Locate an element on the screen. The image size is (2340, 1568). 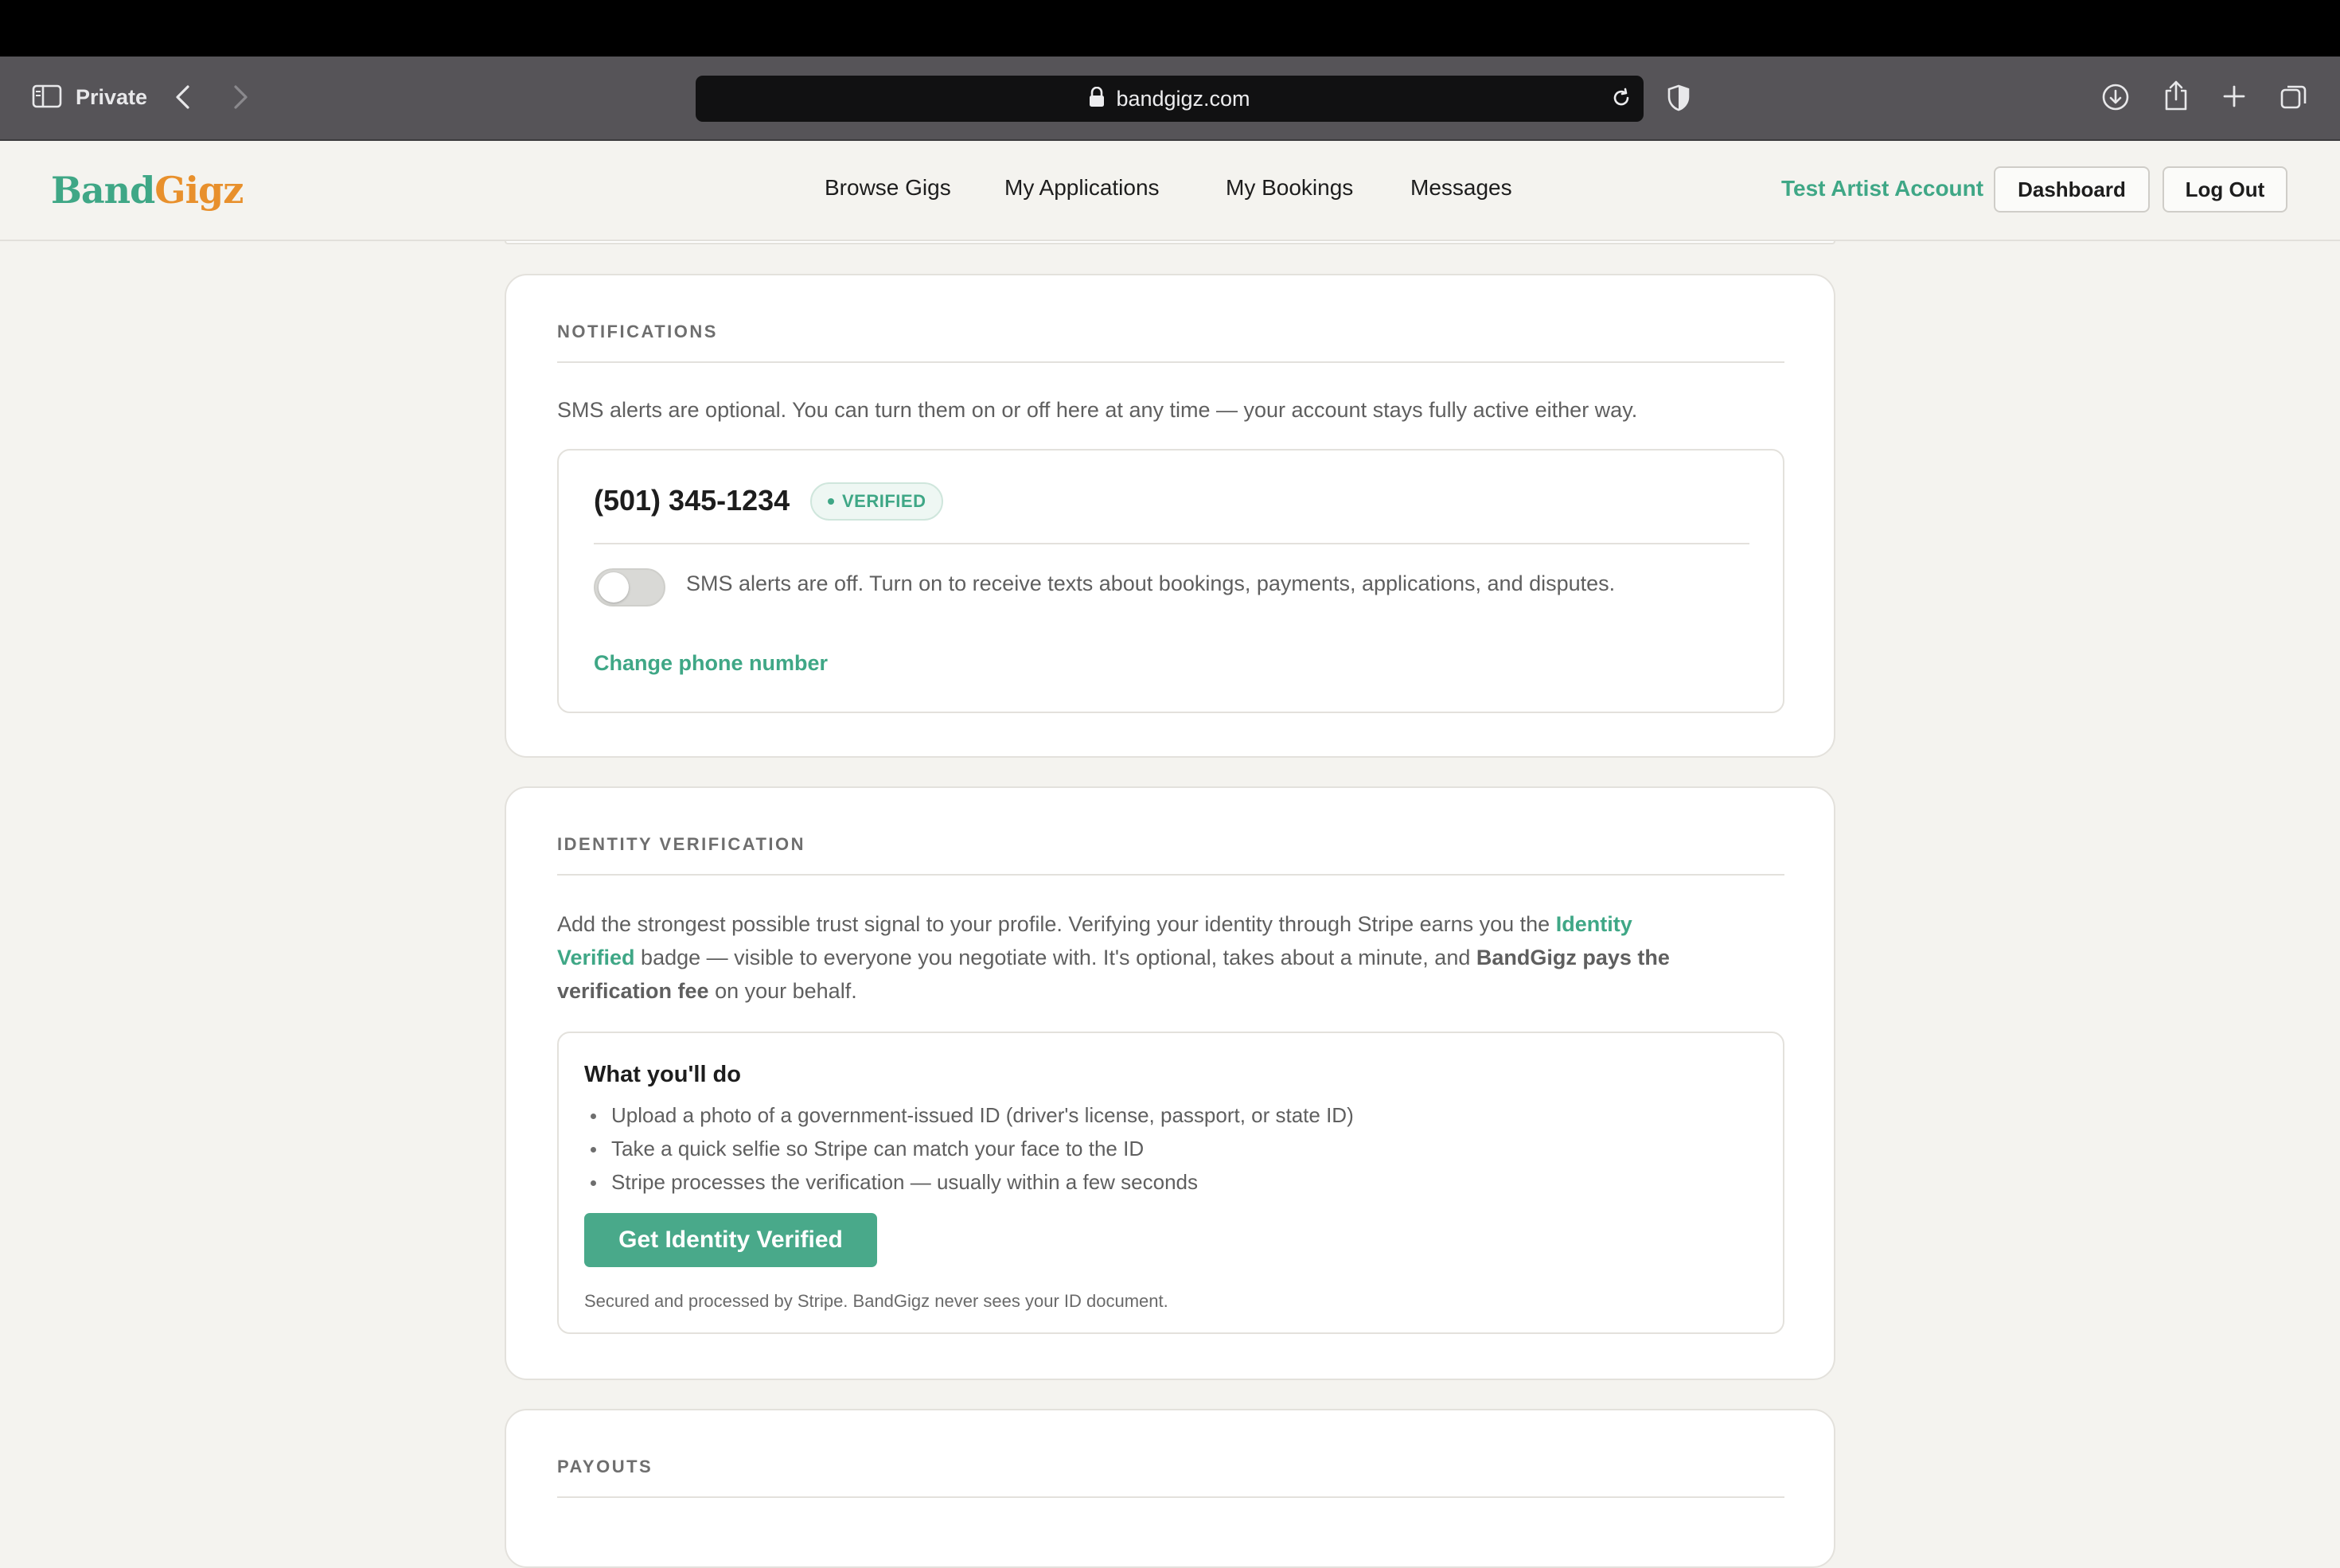
account-name-link: Test Artist Account is located at coordinates (1882, 188).